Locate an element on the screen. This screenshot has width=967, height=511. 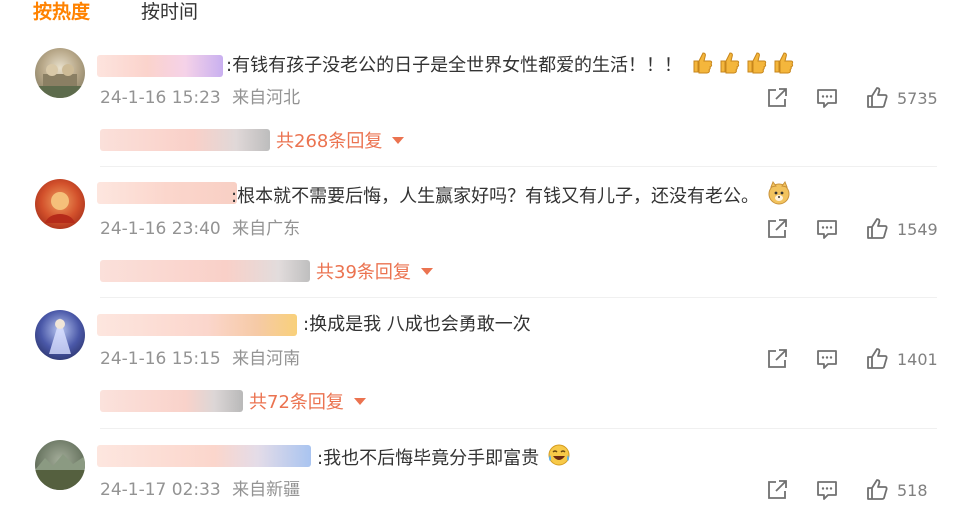
like-count: 5735 is located at coordinates (917, 98).